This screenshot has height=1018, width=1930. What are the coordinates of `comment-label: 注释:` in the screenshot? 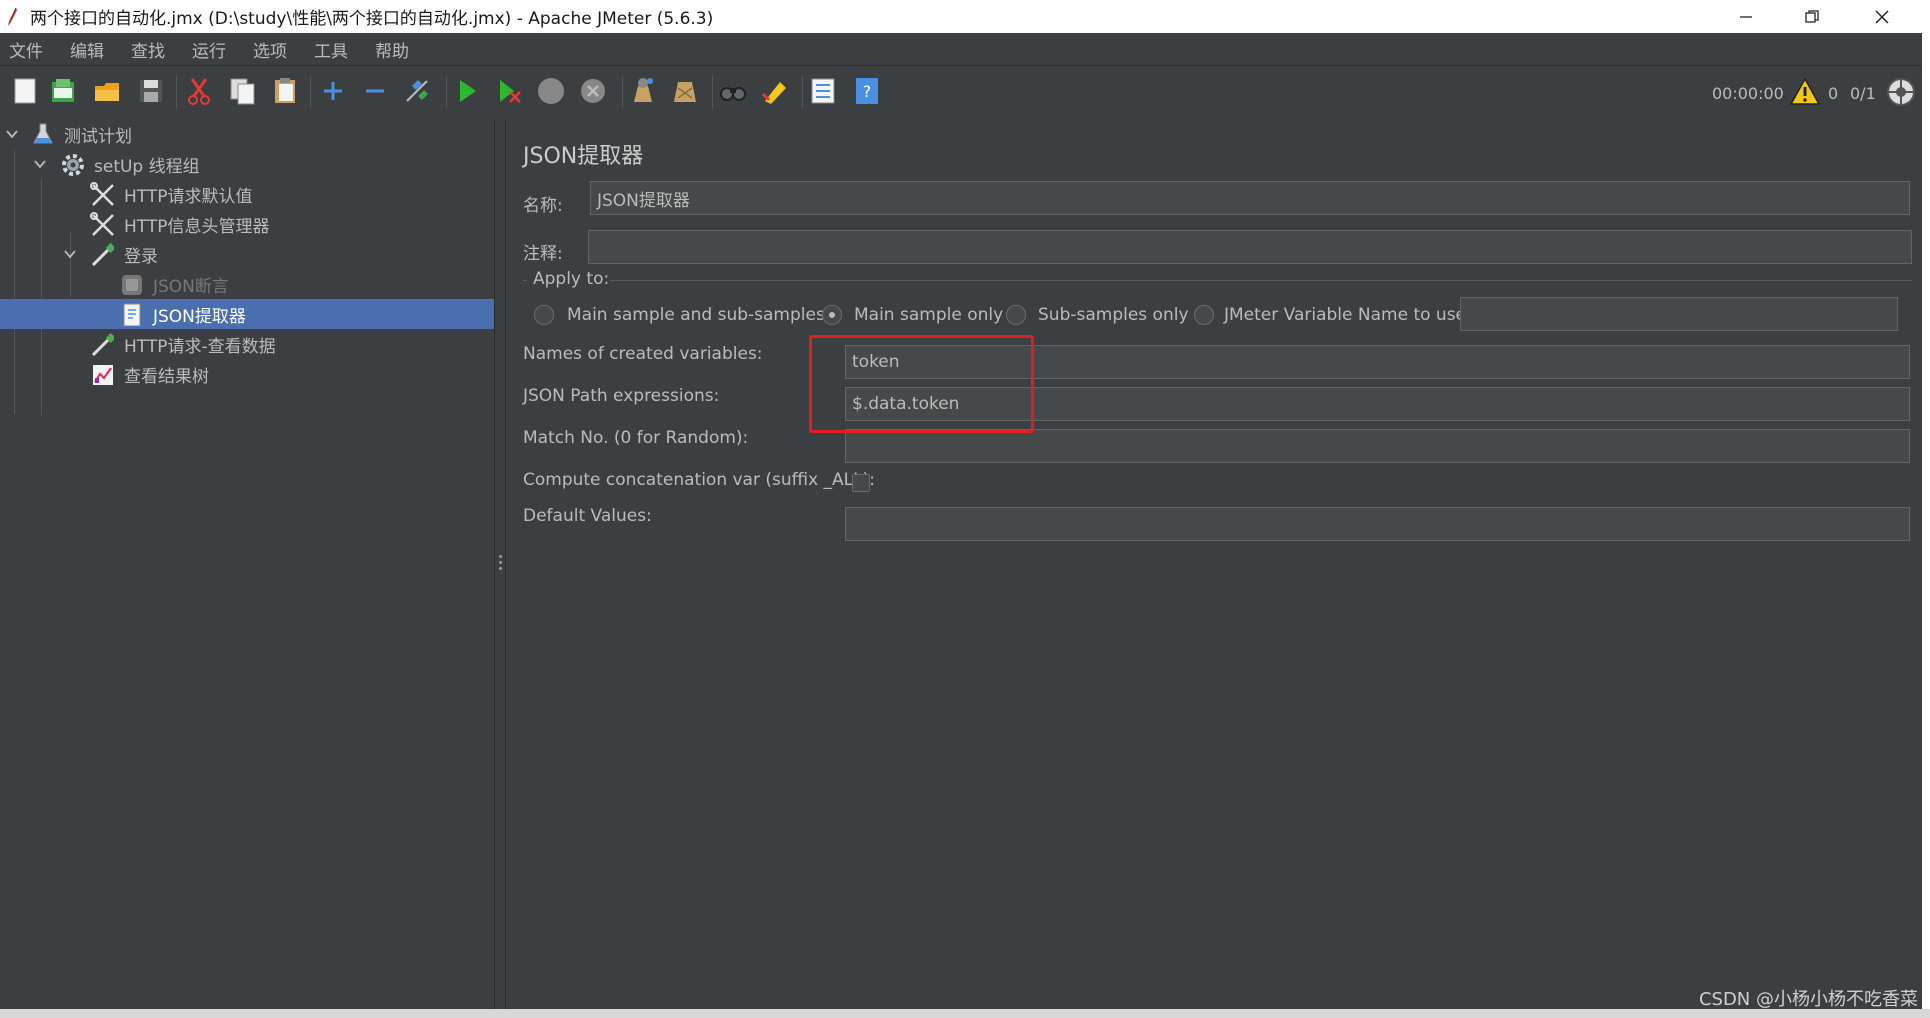 It's located at (543, 254).